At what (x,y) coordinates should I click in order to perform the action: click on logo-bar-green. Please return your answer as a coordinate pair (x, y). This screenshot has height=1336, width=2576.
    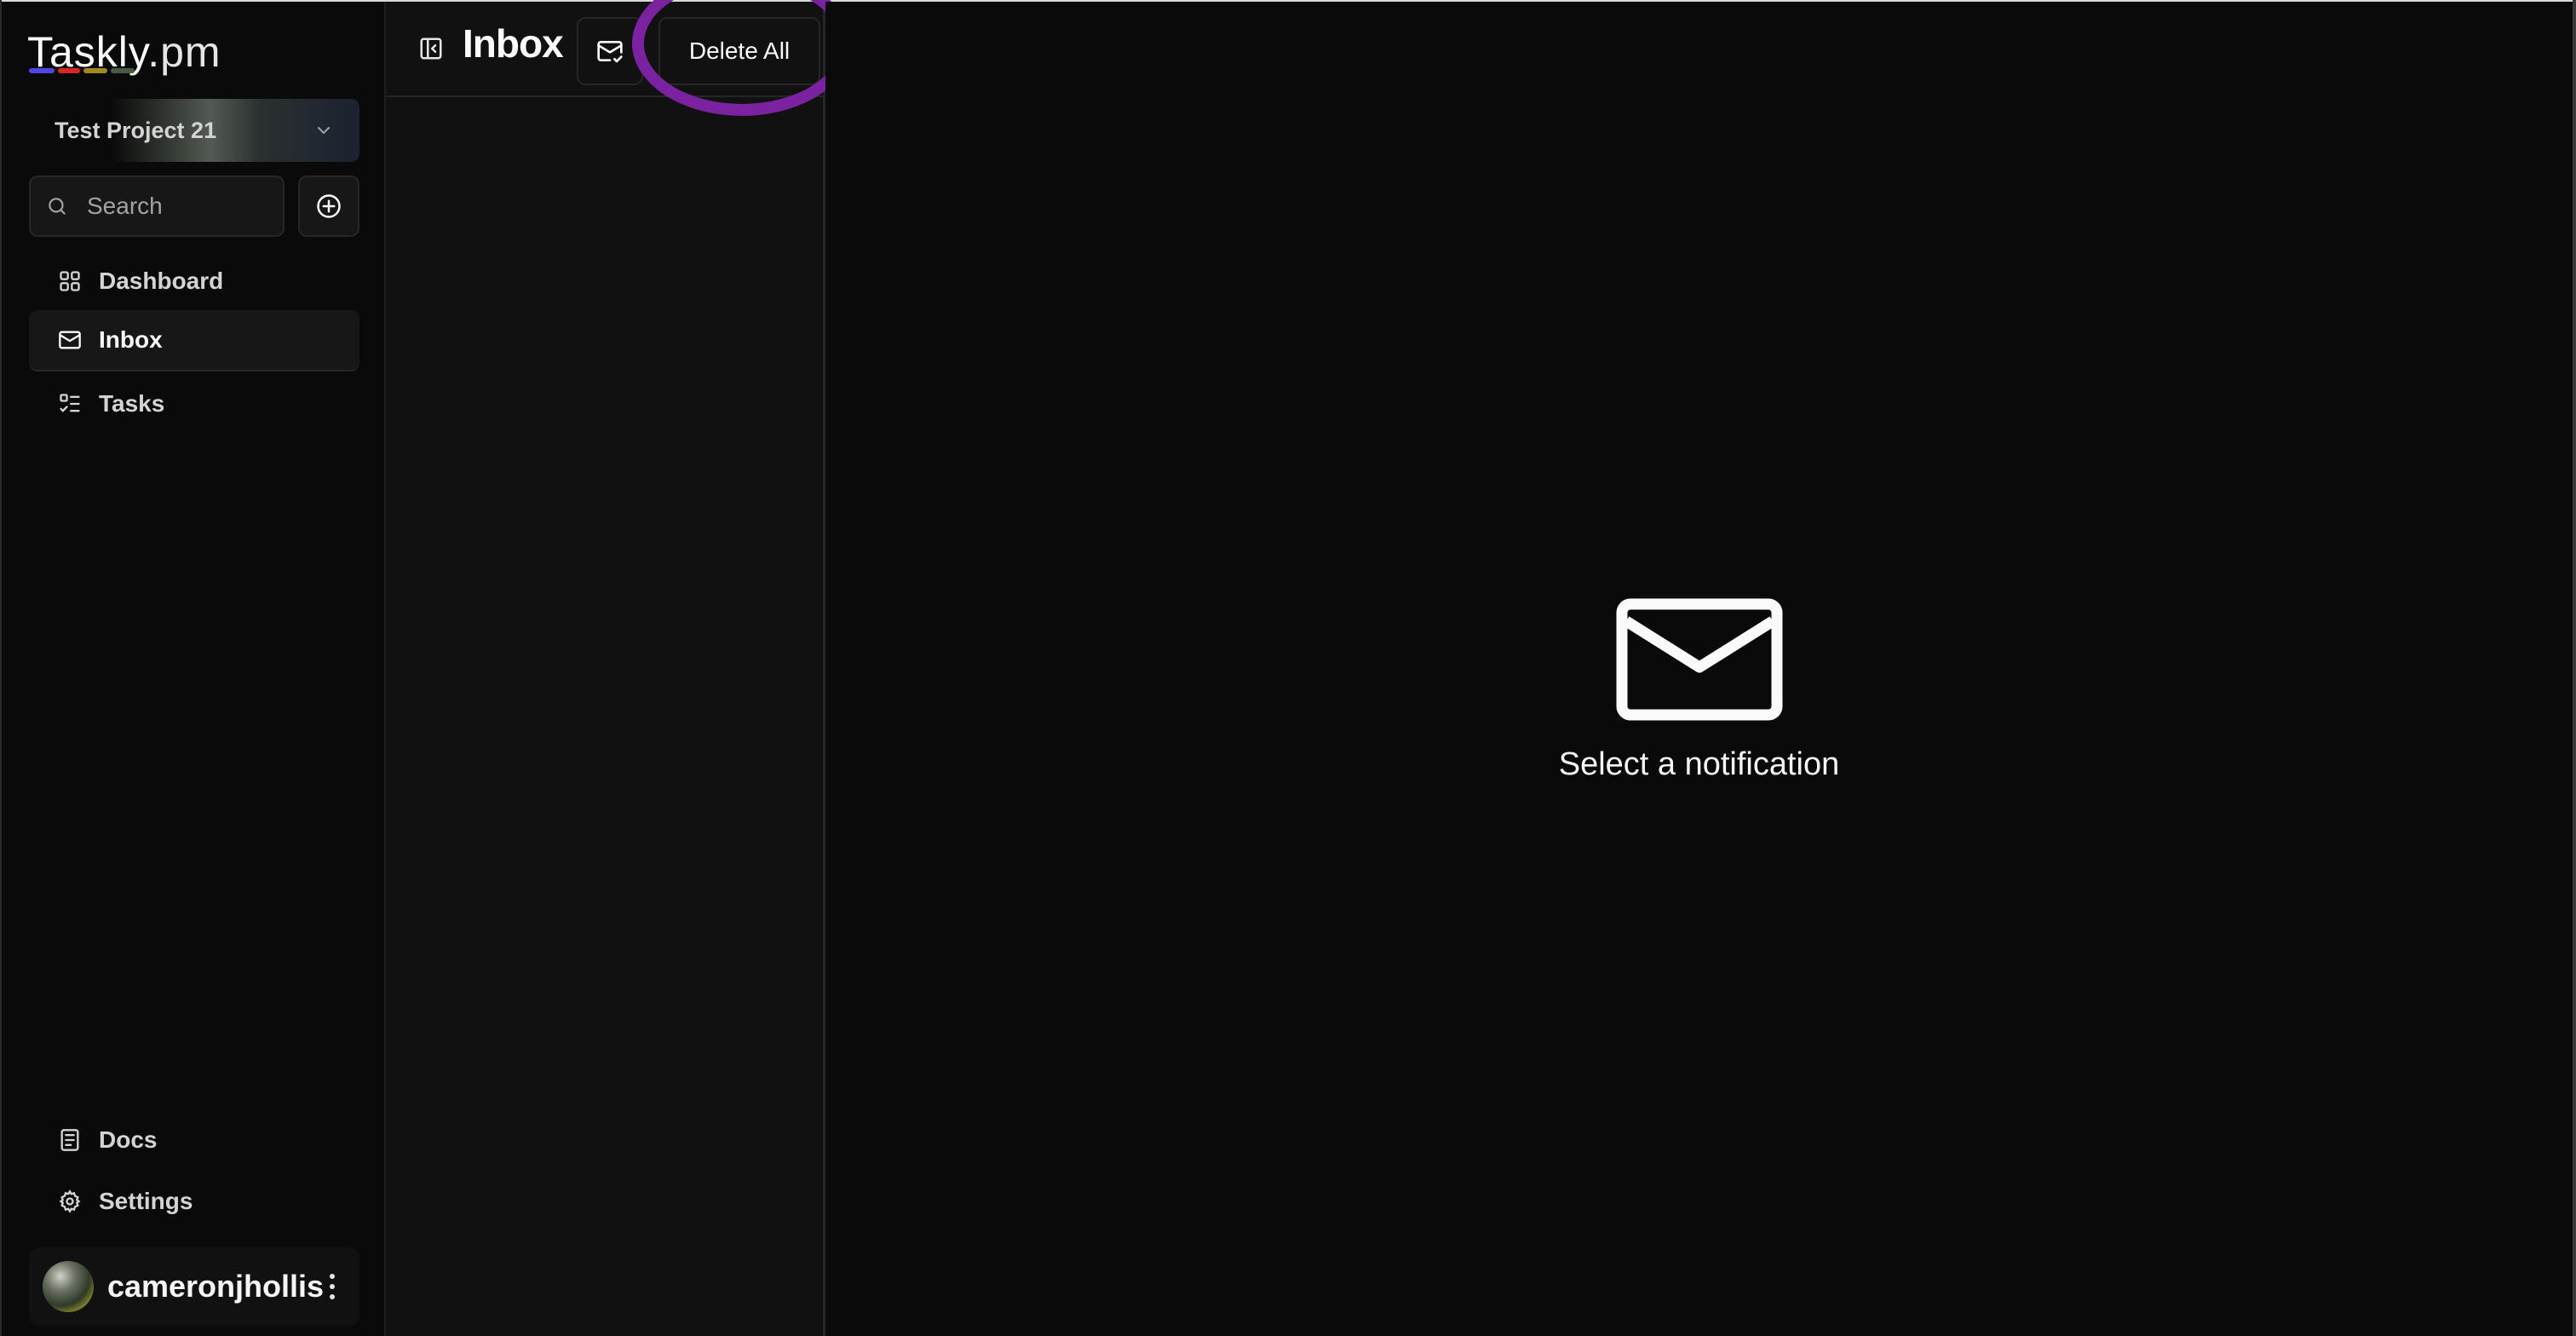
    Looking at the image, I should click on (123, 70).